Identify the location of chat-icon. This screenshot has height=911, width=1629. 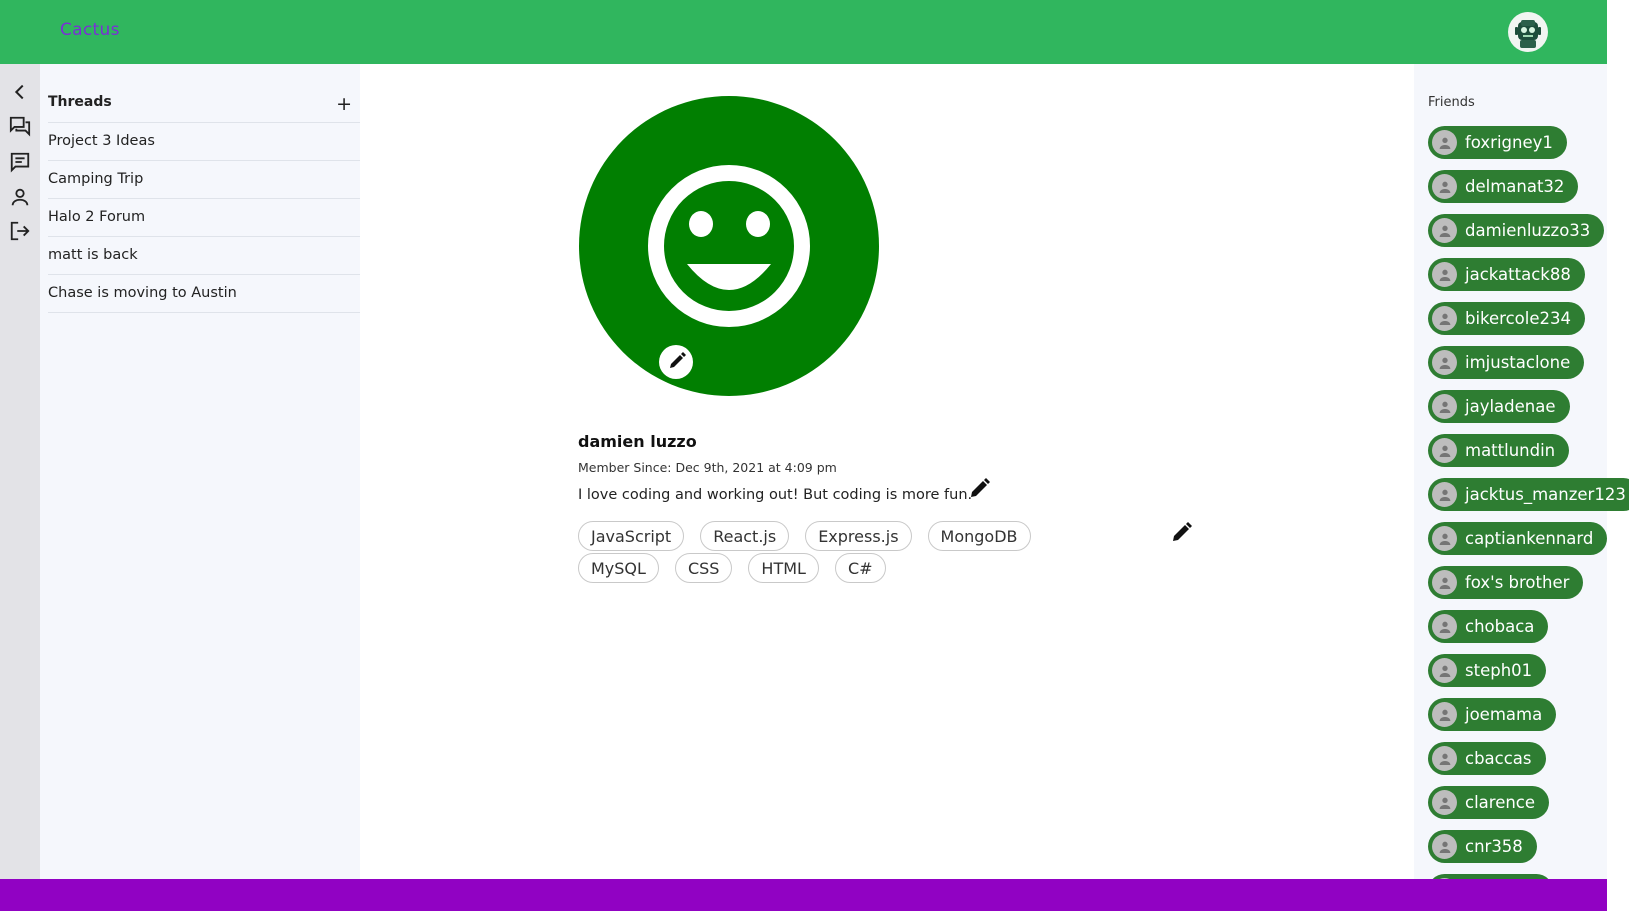
(20, 162).